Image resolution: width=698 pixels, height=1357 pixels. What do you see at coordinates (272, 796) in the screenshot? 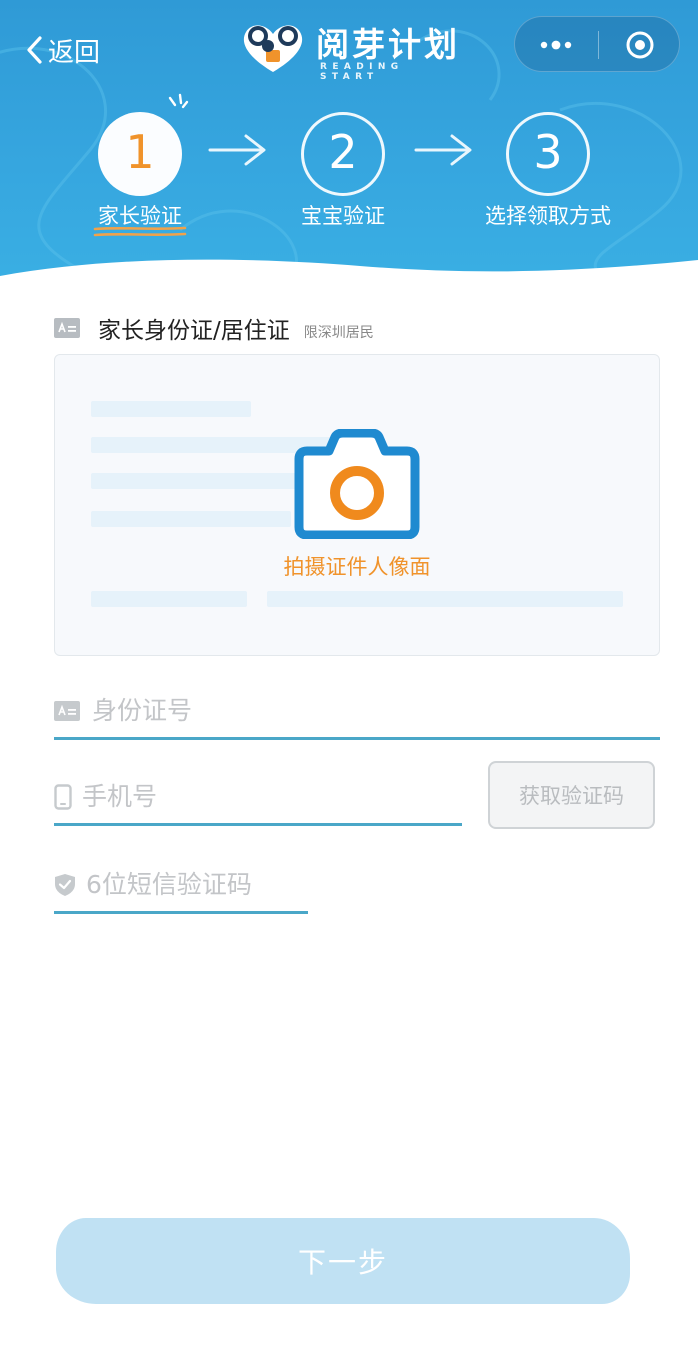
I see `phone-input` at bounding box center [272, 796].